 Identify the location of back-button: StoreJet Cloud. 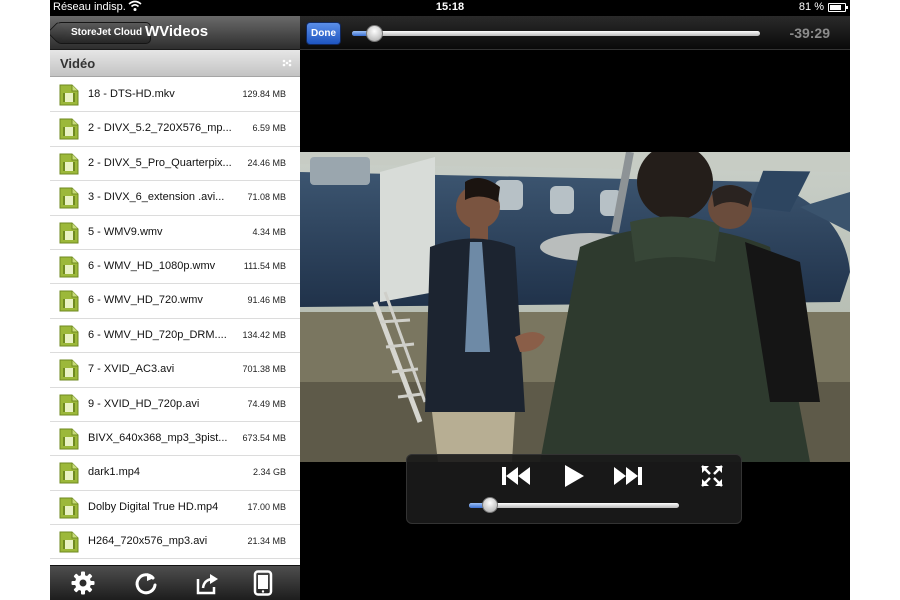
(104, 33).